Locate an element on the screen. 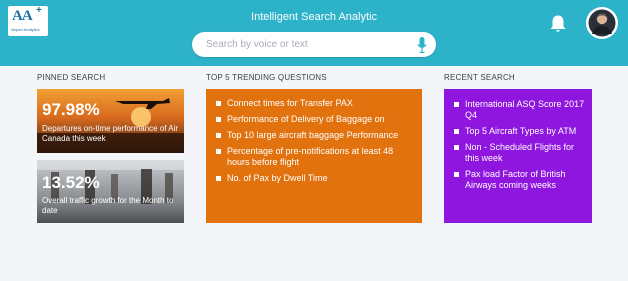  trending-heading: TOP 5 TRENDING QUESTIONS is located at coordinates (266, 77).